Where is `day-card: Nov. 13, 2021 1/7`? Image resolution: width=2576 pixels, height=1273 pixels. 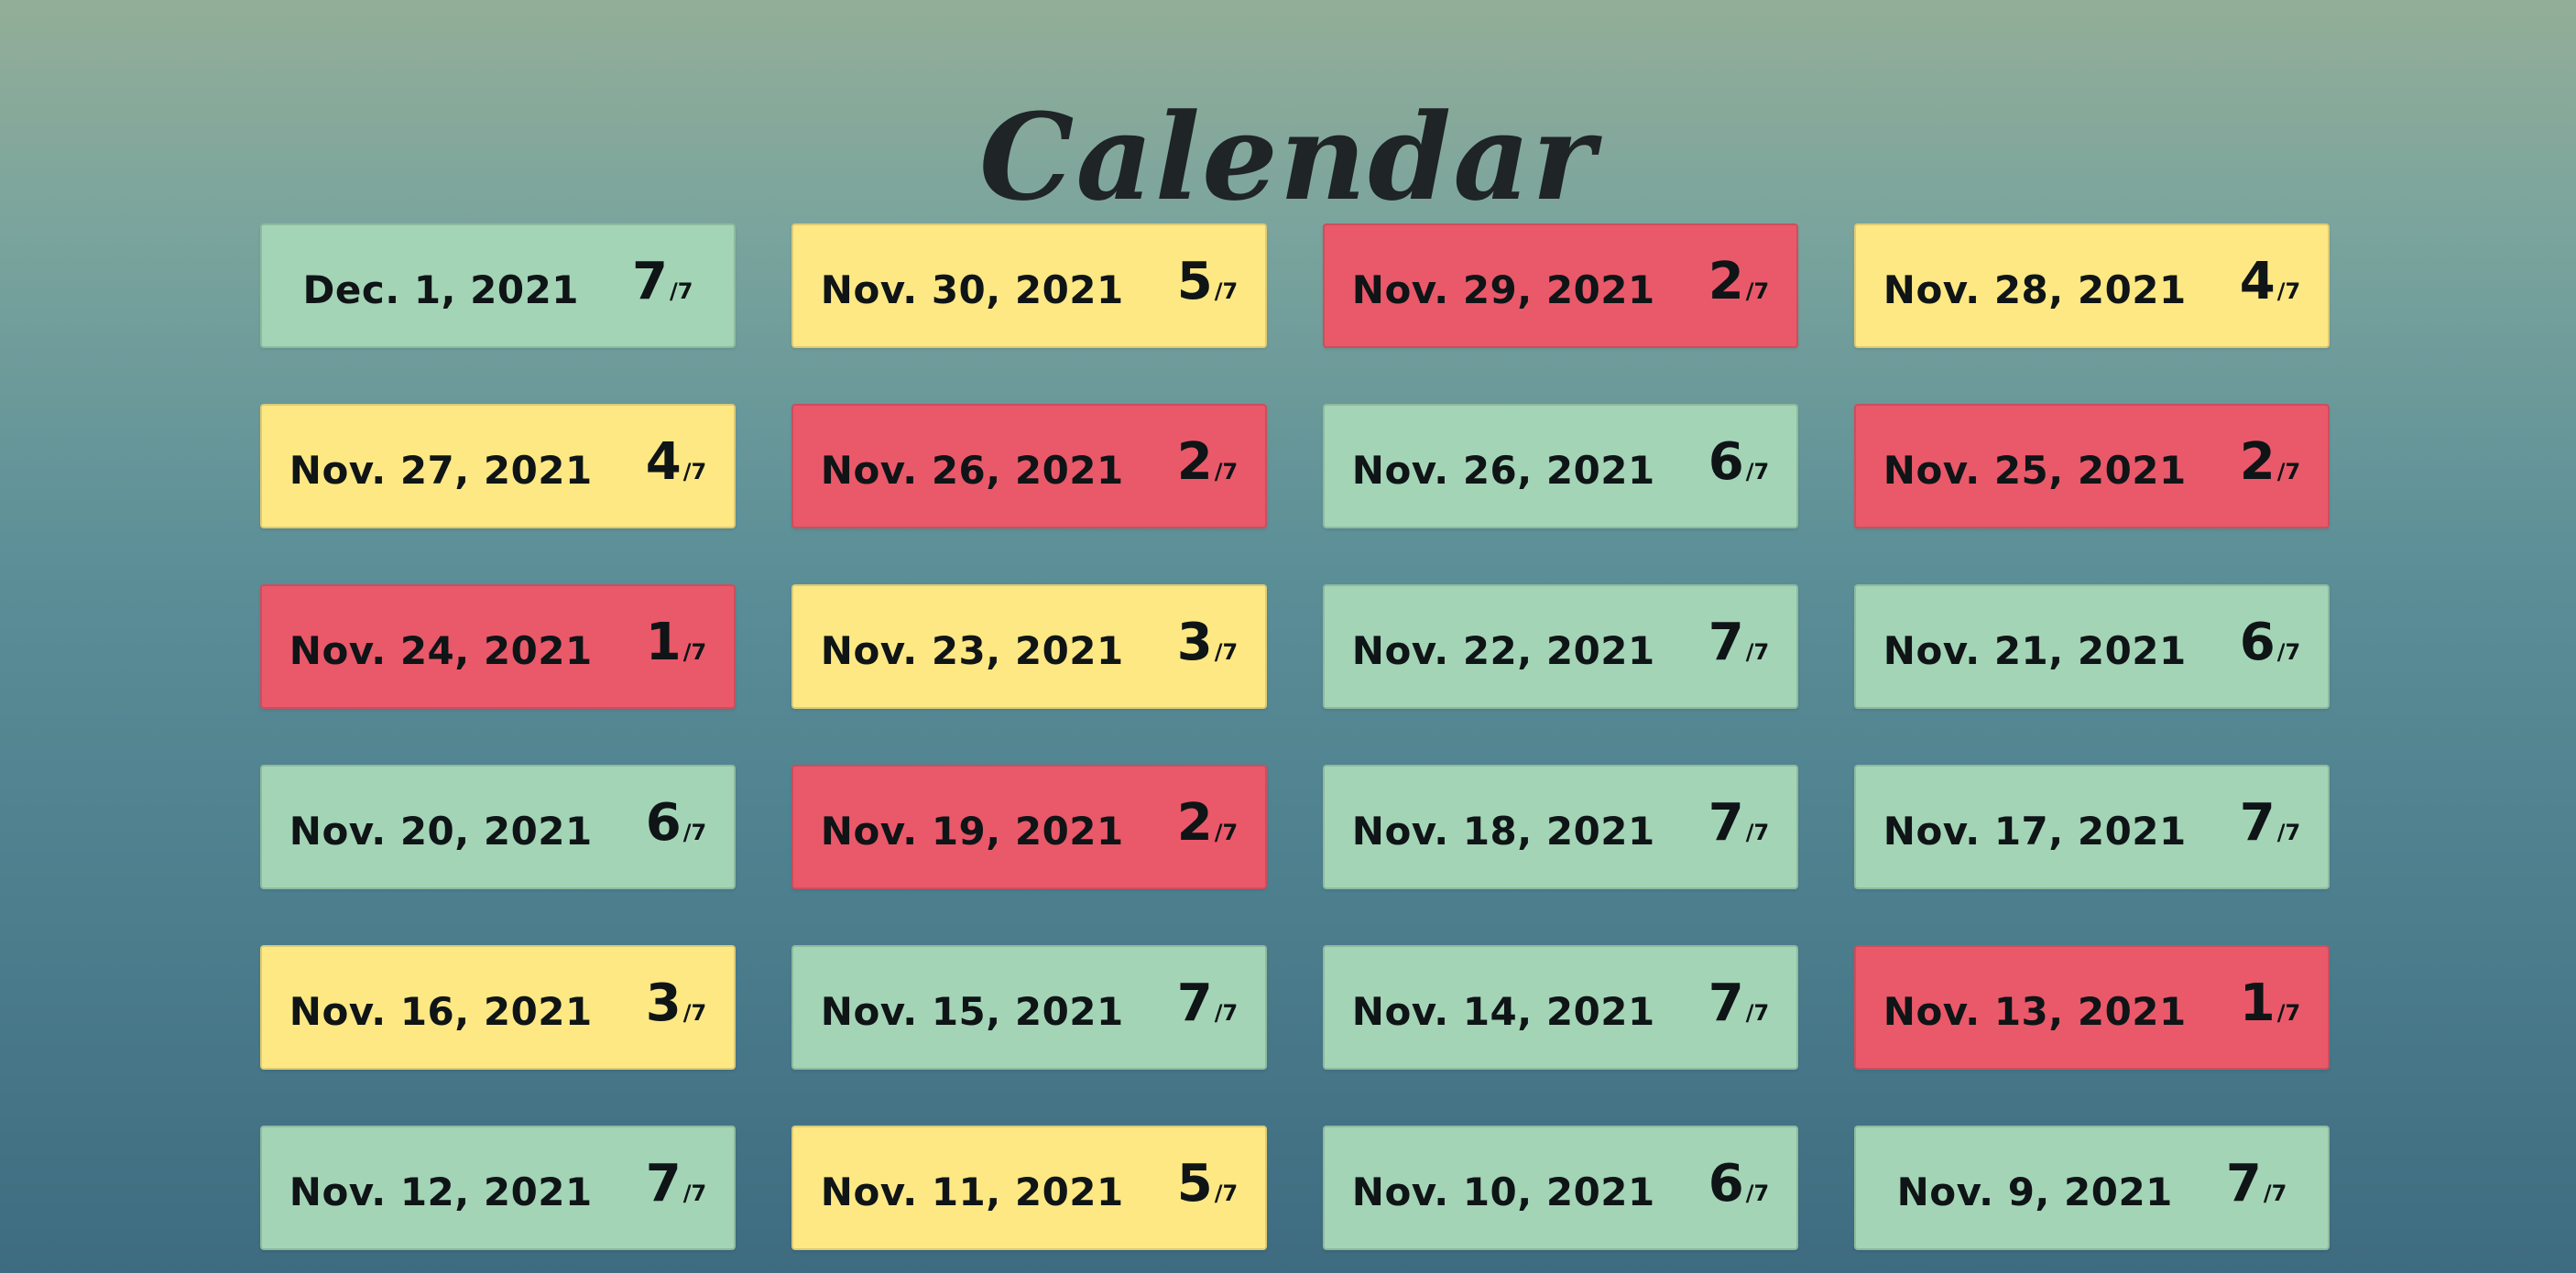
day-card: Nov. 13, 2021 1/7 is located at coordinates (2092, 1007).